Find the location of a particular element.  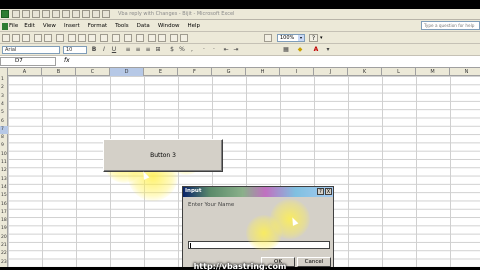

align-left-icon: ≡ is located at coordinates (128, 50).